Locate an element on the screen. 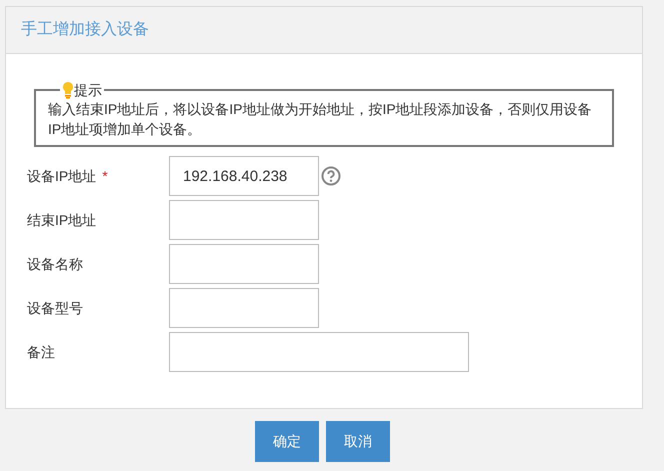 This screenshot has width=664, height=471. tip-text: 输入结束IP地址后，将以设备IP地址做为开始地址，按IP地址段添加设备，否则仅用设备IP地址项增加单个设备。 is located at coordinates (320, 119).